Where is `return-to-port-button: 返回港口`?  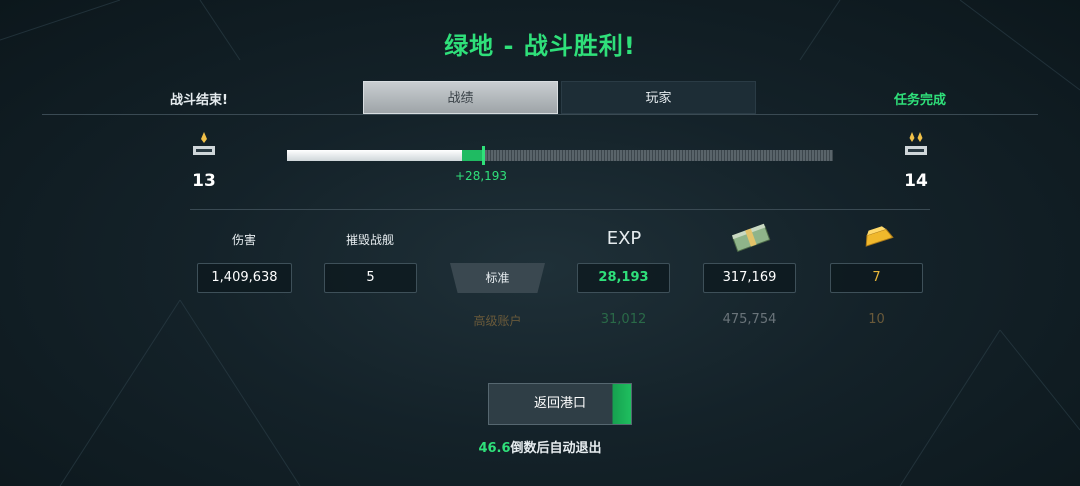 return-to-port-button: 返回港口 is located at coordinates (560, 404).